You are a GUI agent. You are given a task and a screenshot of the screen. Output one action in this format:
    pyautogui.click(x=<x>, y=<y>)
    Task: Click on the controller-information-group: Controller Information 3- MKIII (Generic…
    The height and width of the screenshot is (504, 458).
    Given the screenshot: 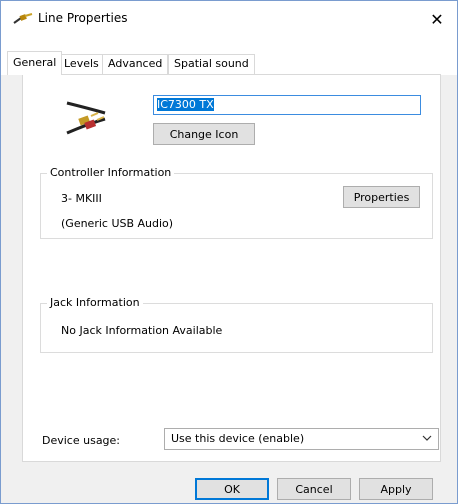 What is the action you would take?
    pyautogui.click(x=236, y=202)
    